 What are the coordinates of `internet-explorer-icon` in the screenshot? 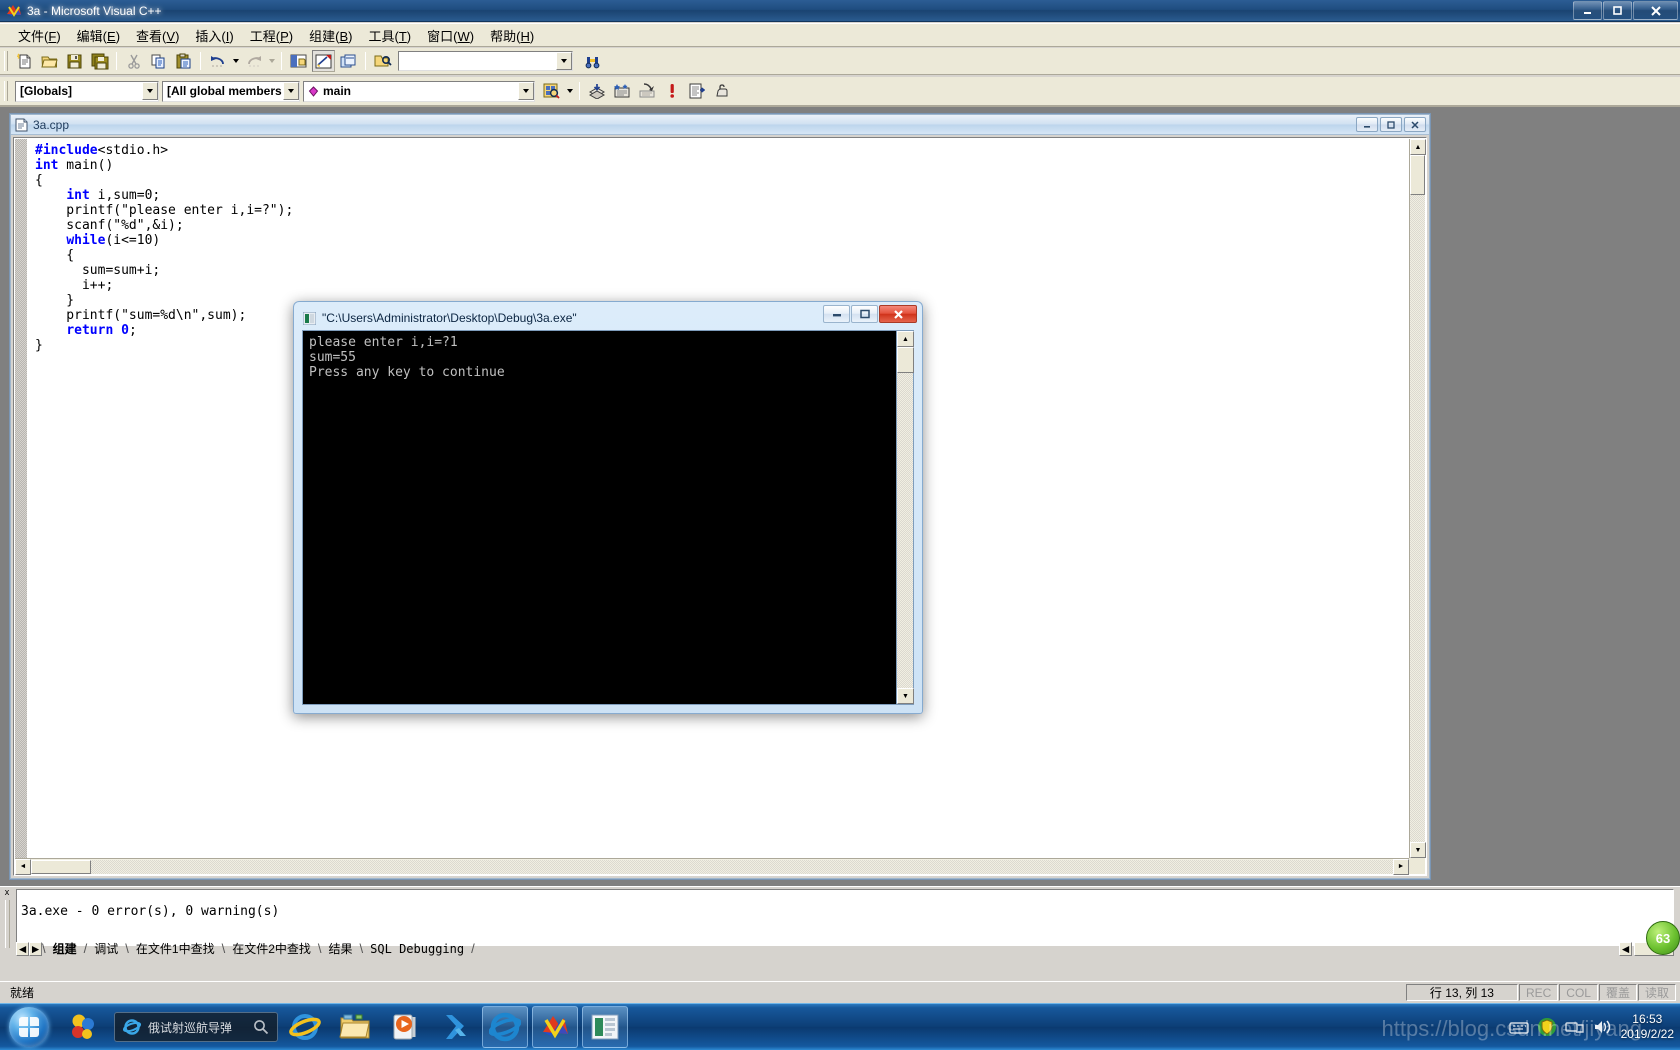 It's located at (305, 1027).